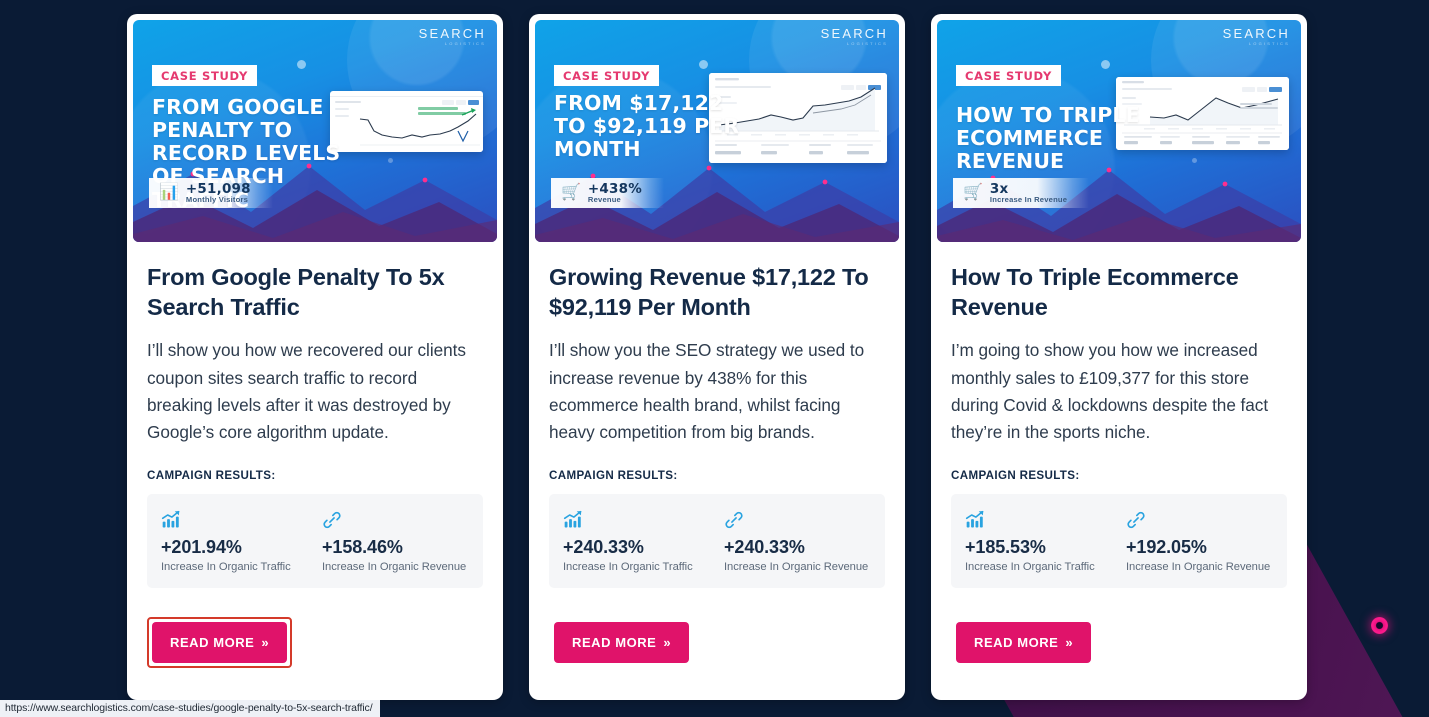  I want to click on stat-organic-revenue: +240.33% Increase In Organic Revenue, so click(797, 541).